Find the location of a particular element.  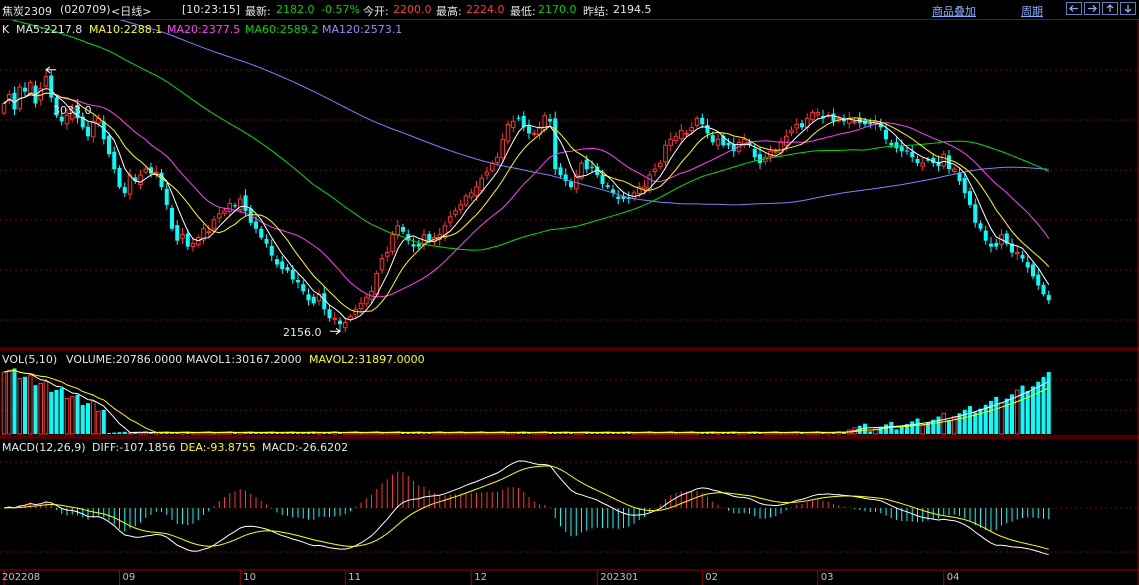

macd-dea: DEA:-93.8755 is located at coordinates (218, 447).